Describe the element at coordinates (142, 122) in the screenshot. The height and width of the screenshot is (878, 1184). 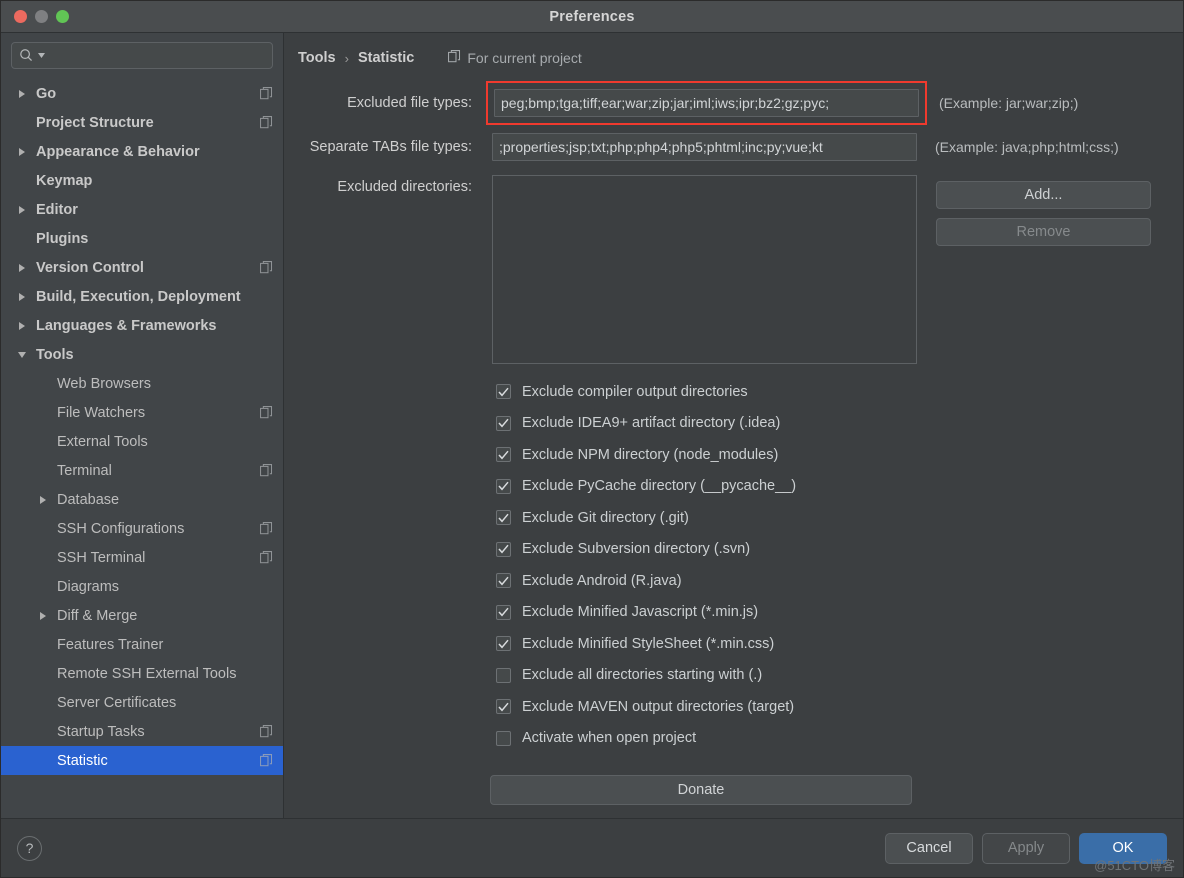
I see `sidebar-item-project-structure: Project Structure` at that location.